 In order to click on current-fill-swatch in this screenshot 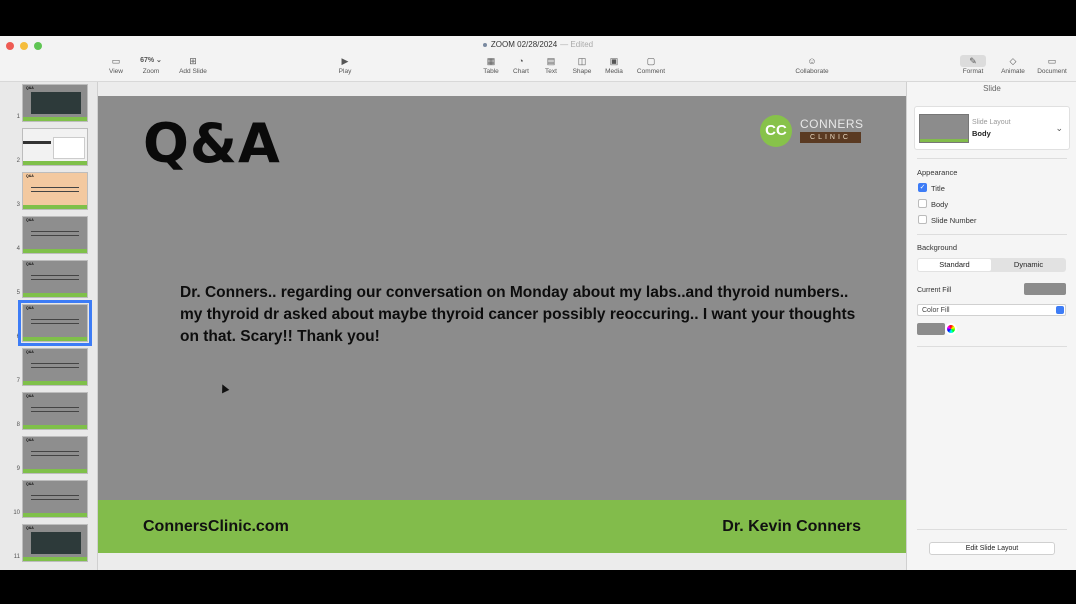, I will do `click(1045, 289)`.